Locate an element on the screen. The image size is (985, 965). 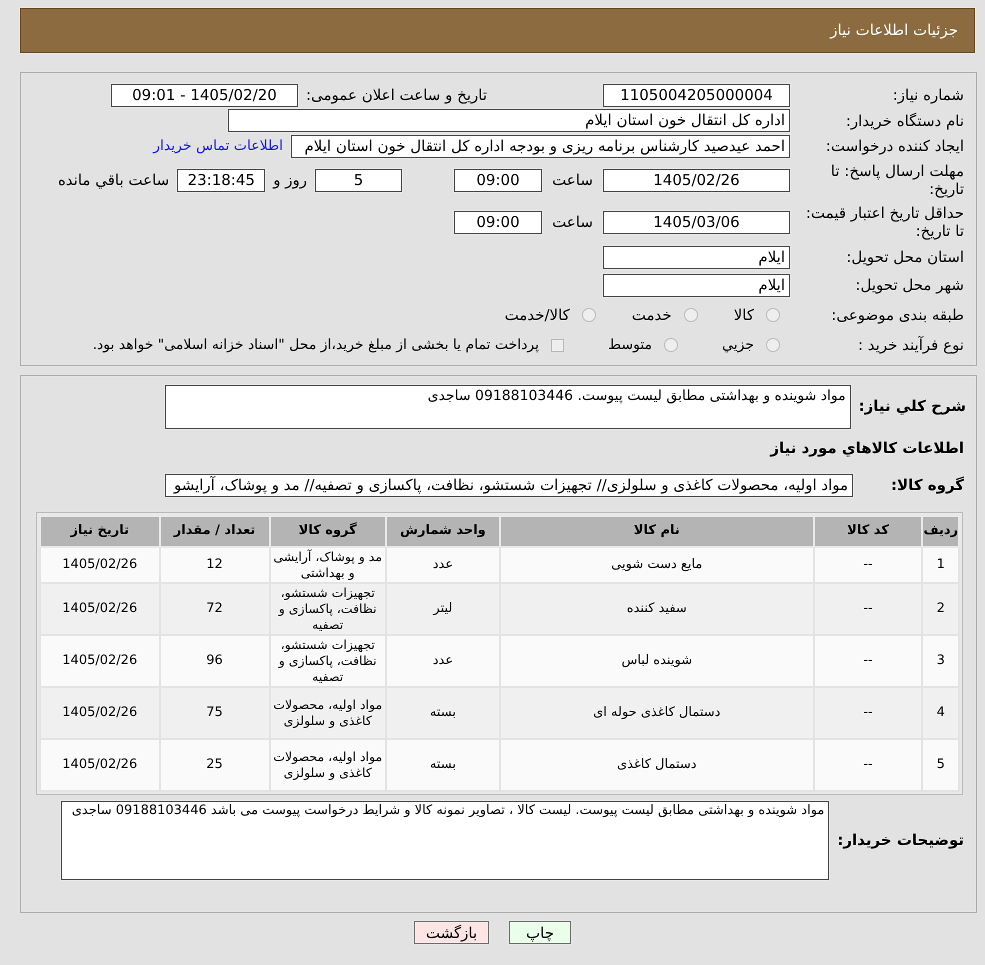
option-label: خدمت is located at coordinates (652, 315).